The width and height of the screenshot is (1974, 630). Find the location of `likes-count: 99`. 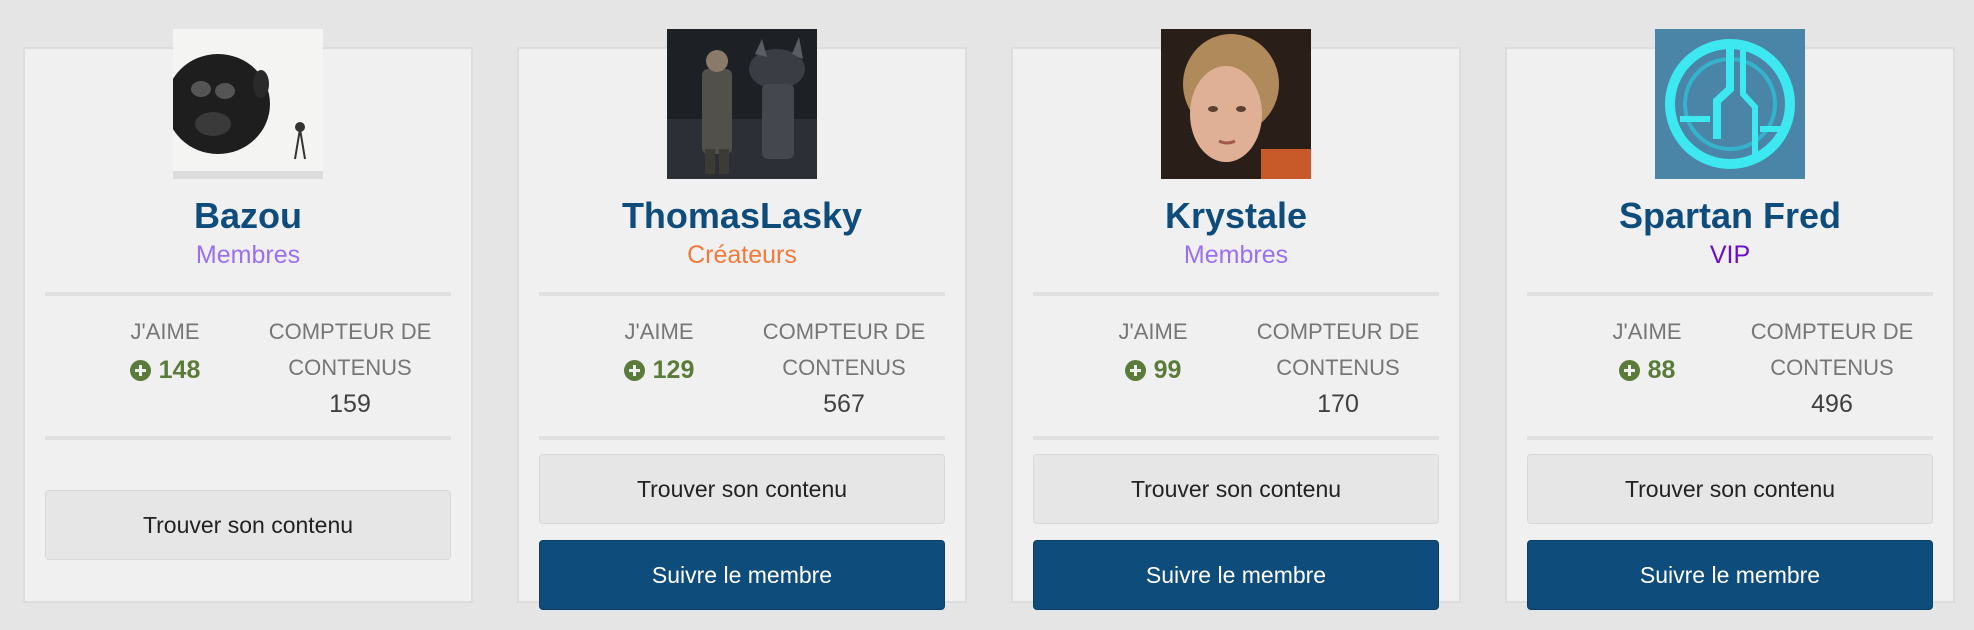

likes-count: 99 is located at coordinates (1167, 370).